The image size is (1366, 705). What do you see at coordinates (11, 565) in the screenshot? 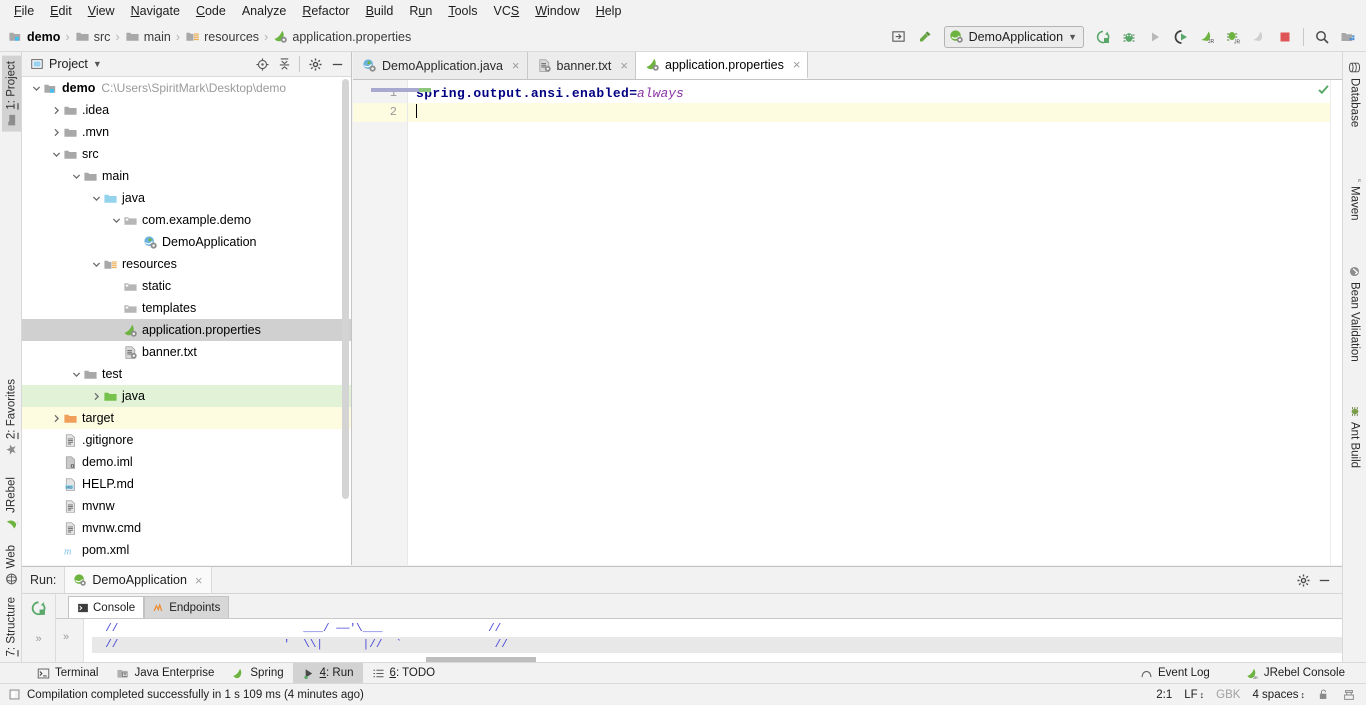
I see `tool-window-tab-web: Web` at bounding box center [11, 565].